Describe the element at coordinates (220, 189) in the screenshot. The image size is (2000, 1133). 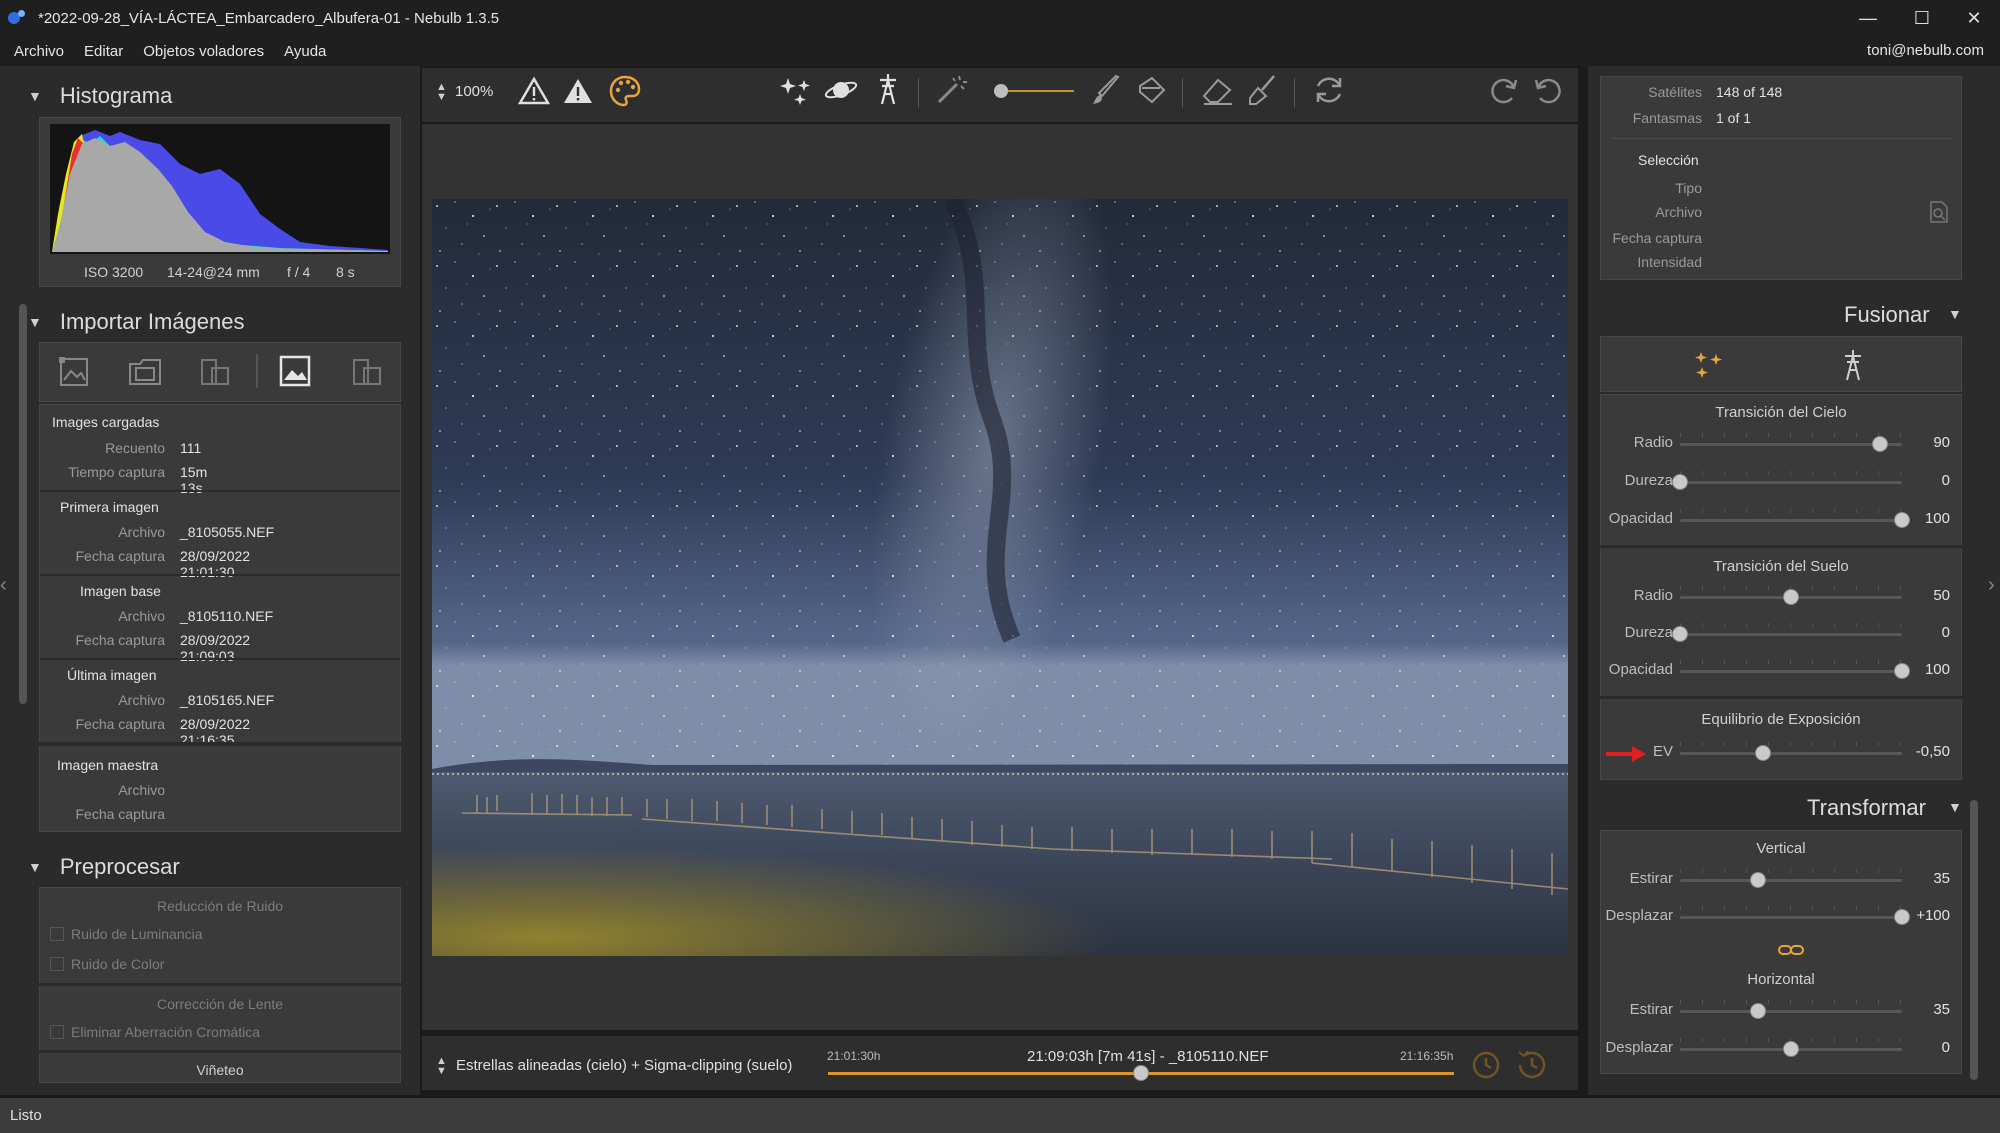
I see `histogram-chart` at that location.